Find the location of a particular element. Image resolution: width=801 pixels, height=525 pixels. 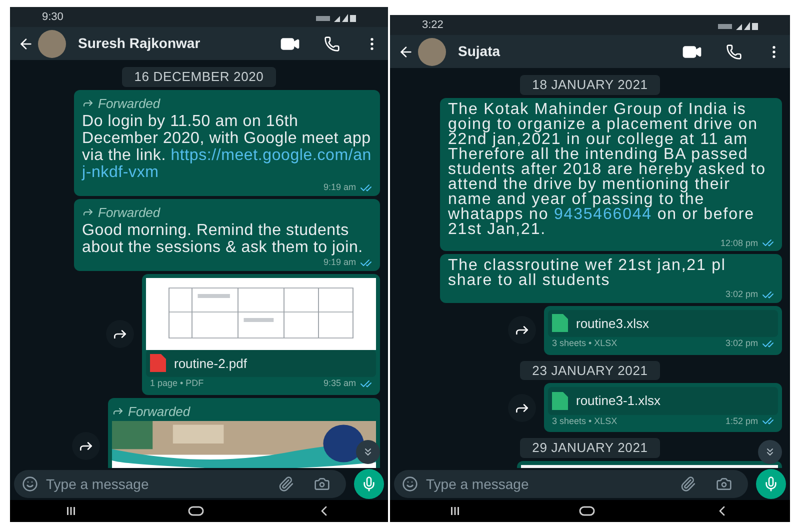

date-chip: 23 JANUARY 2021 is located at coordinates (590, 370).